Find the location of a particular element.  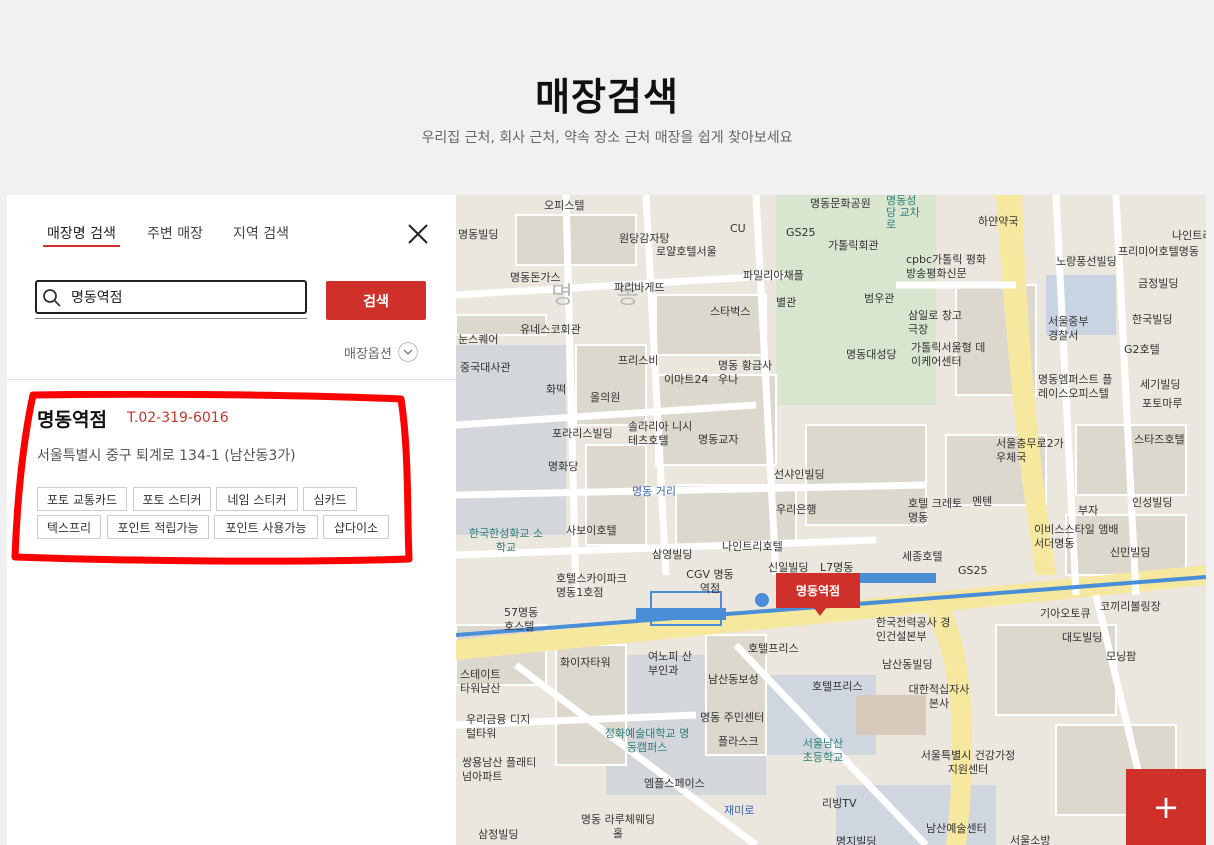

map-label: 남산예술센터 is located at coordinates (956, 828).